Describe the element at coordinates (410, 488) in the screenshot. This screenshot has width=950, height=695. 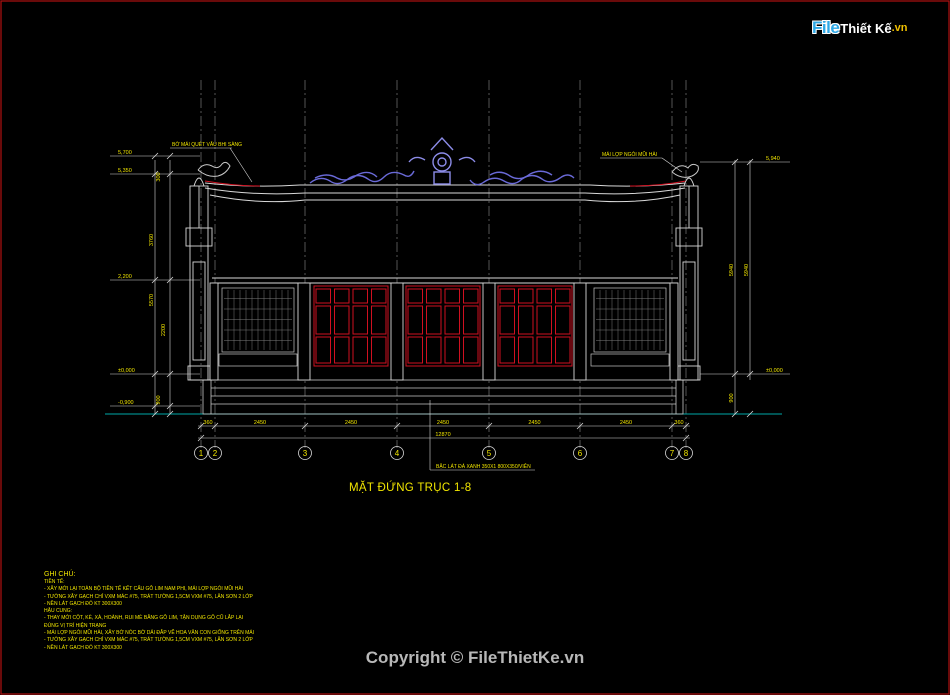
I see `drawing-caption: MẶT ĐỨNG TRỤC 1-8` at that location.